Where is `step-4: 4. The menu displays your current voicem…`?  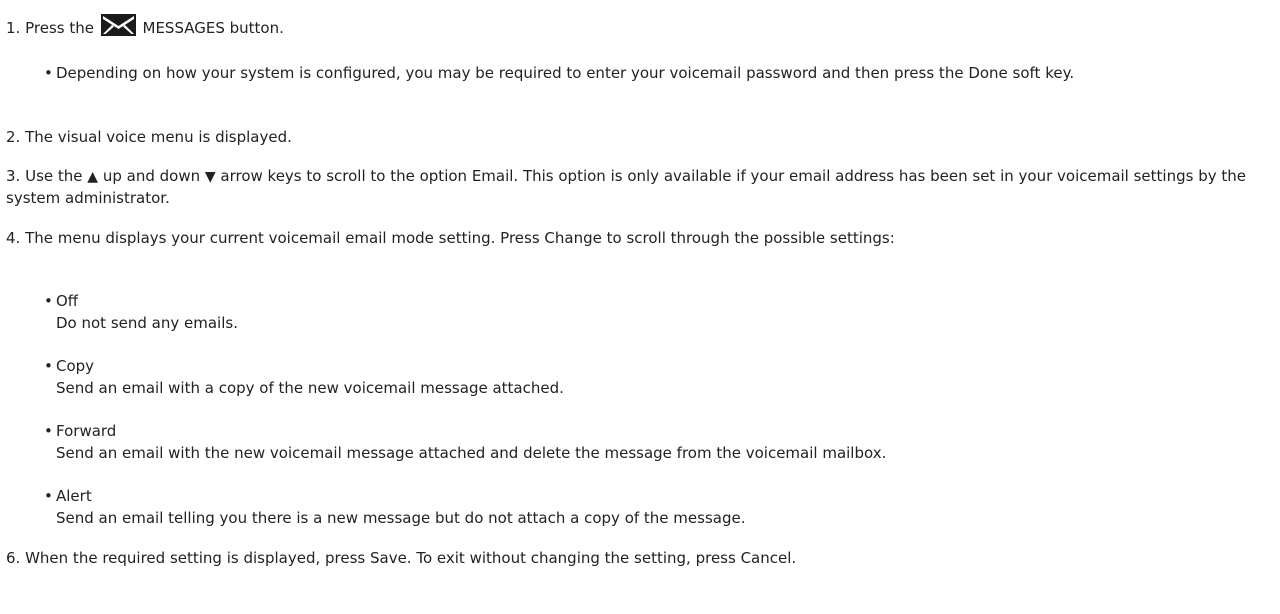
step-4: 4. The menu displays your current voicem… is located at coordinates (639, 238).